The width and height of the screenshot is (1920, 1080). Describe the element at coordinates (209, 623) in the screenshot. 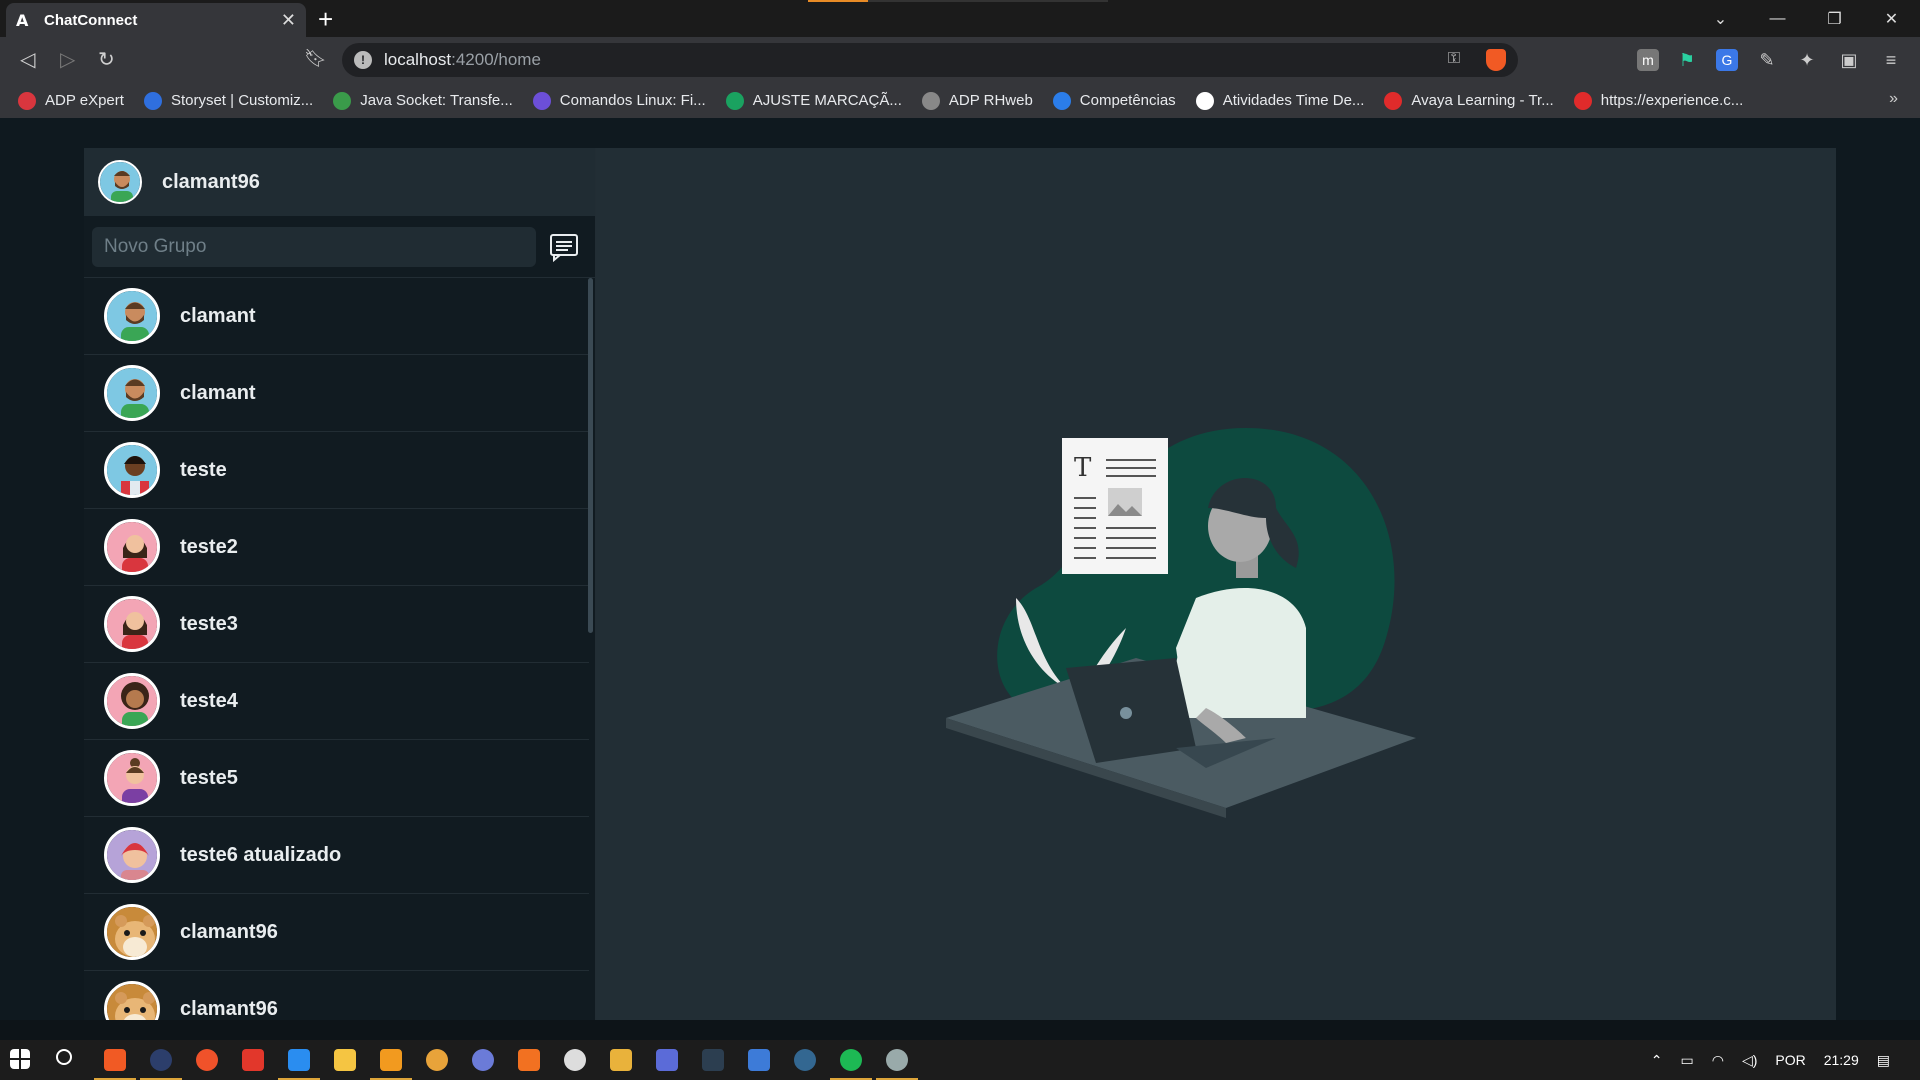

I see `contact-name: teste3` at that location.